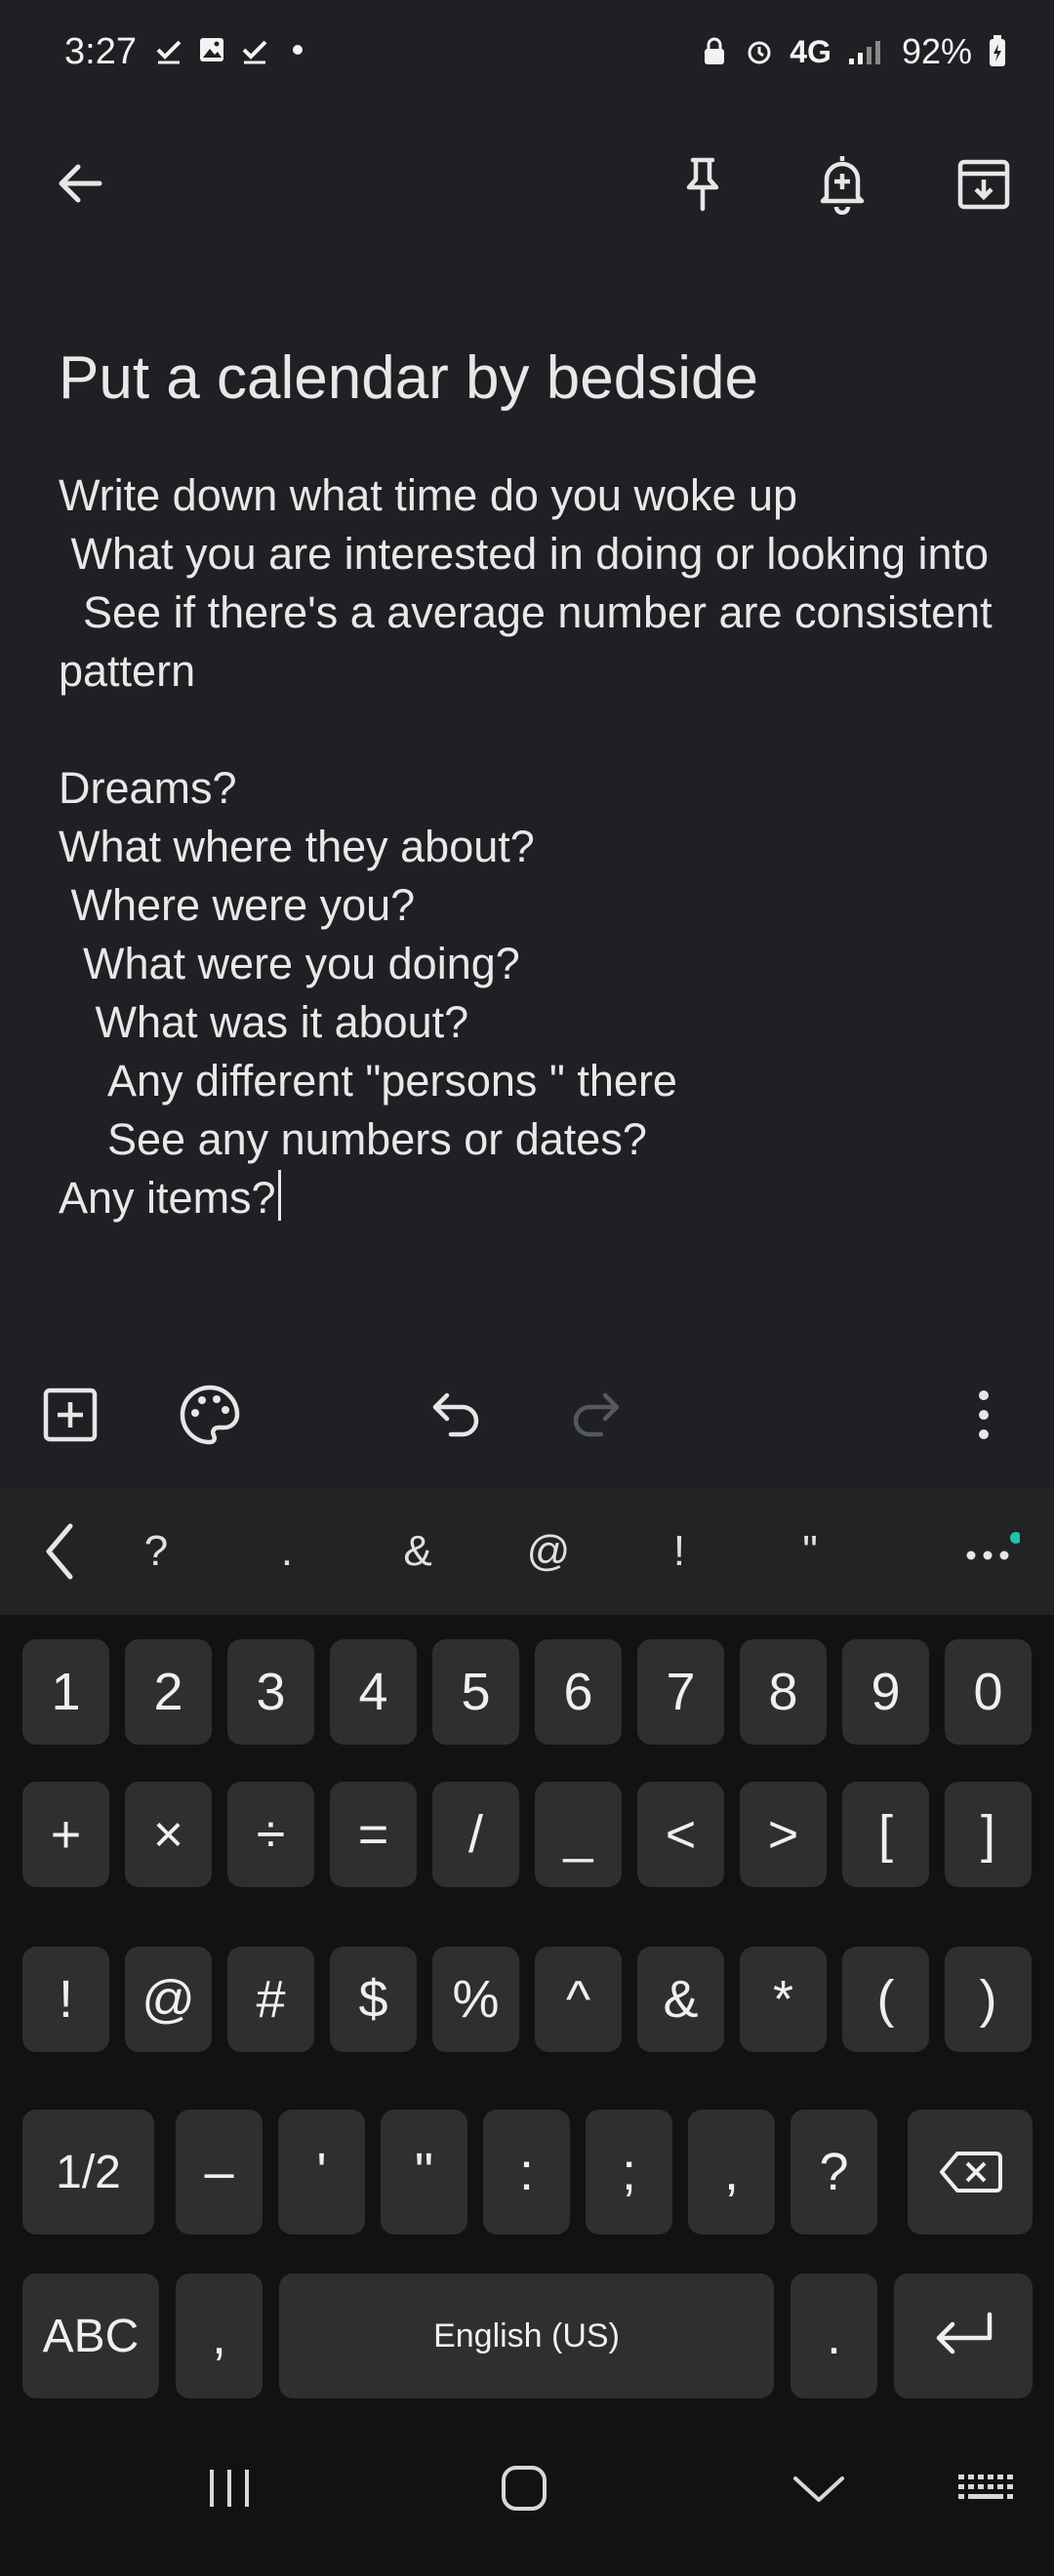  Describe the element at coordinates (886, 2000) in the screenshot. I see `key-row3: (` at that location.